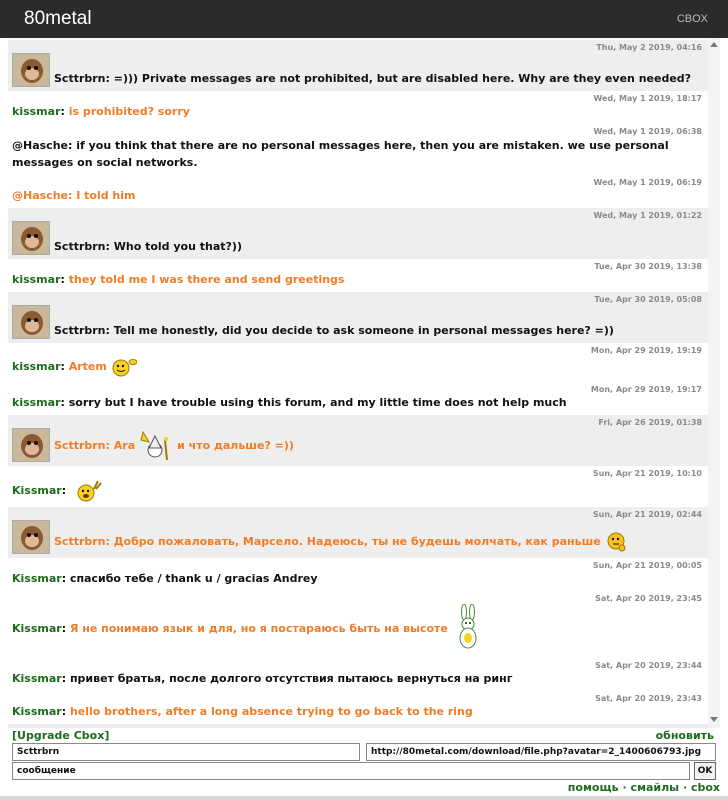 Image resolution: width=728 pixels, height=800 pixels. Describe the element at coordinates (101, 111) in the screenshot. I see `message-text-block: kissmar: is prohibited? sorry` at that location.